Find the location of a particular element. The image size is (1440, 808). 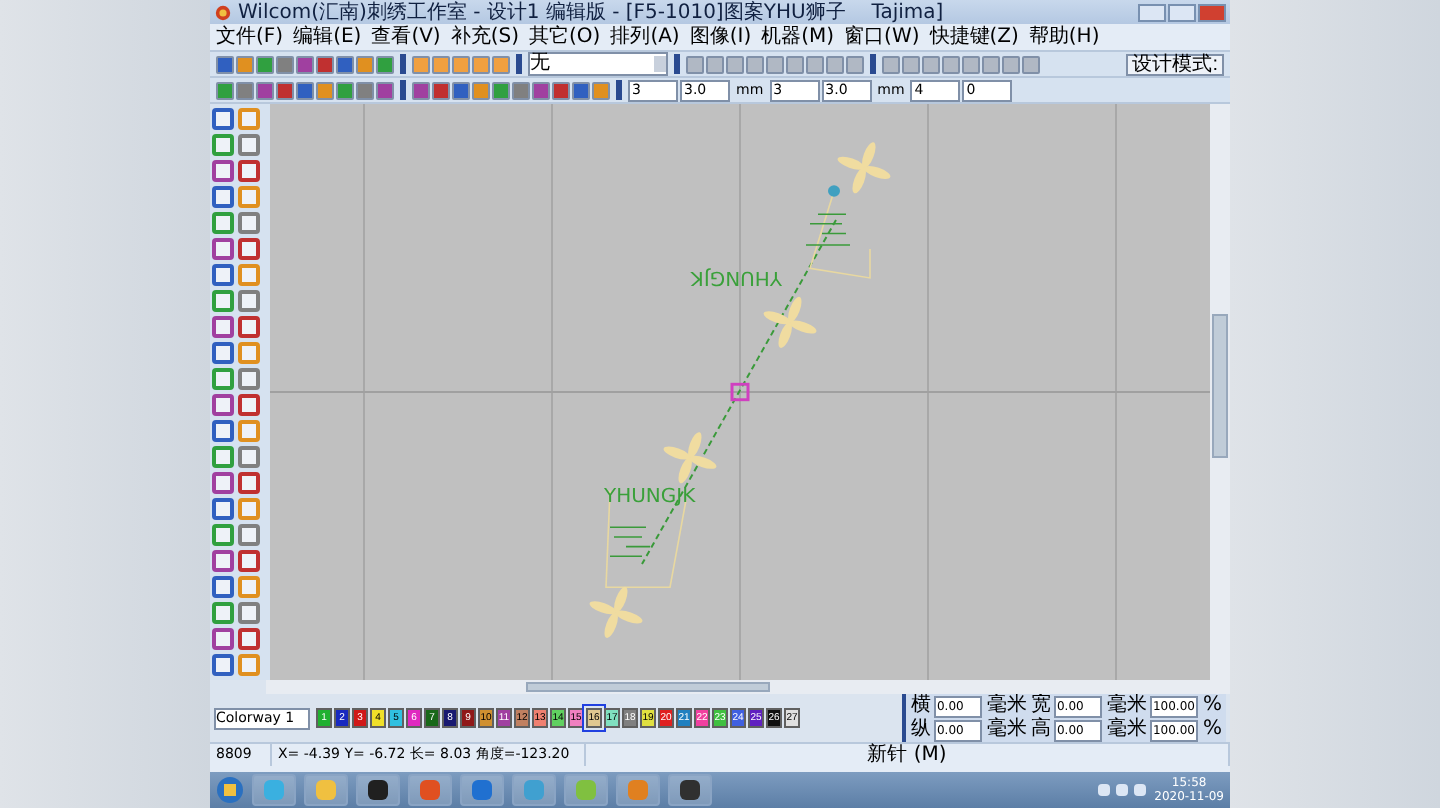

field-label: 横 is located at coordinates (920, 706).